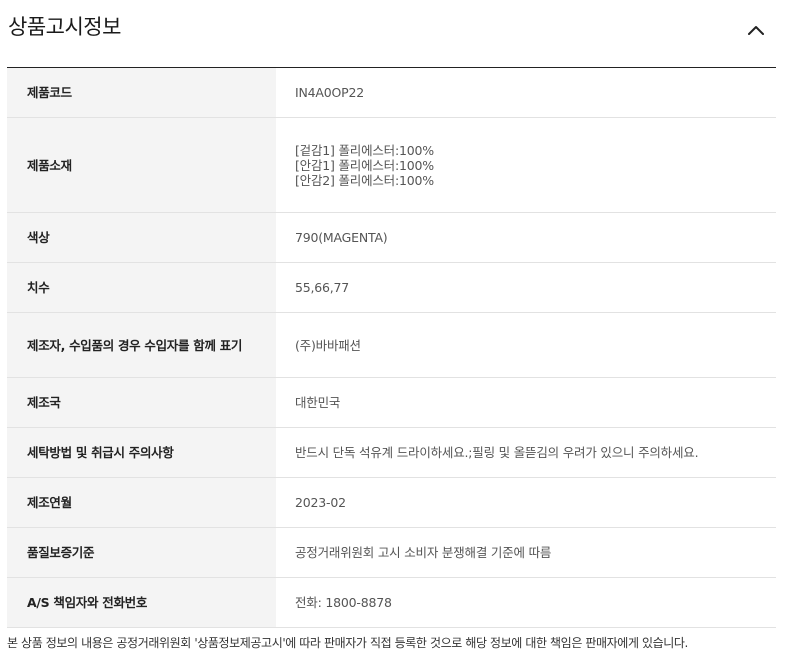 Image resolution: width=790 pixels, height=664 pixels. I want to click on table-row: 색상 790(MAGENTA), so click(391, 237).